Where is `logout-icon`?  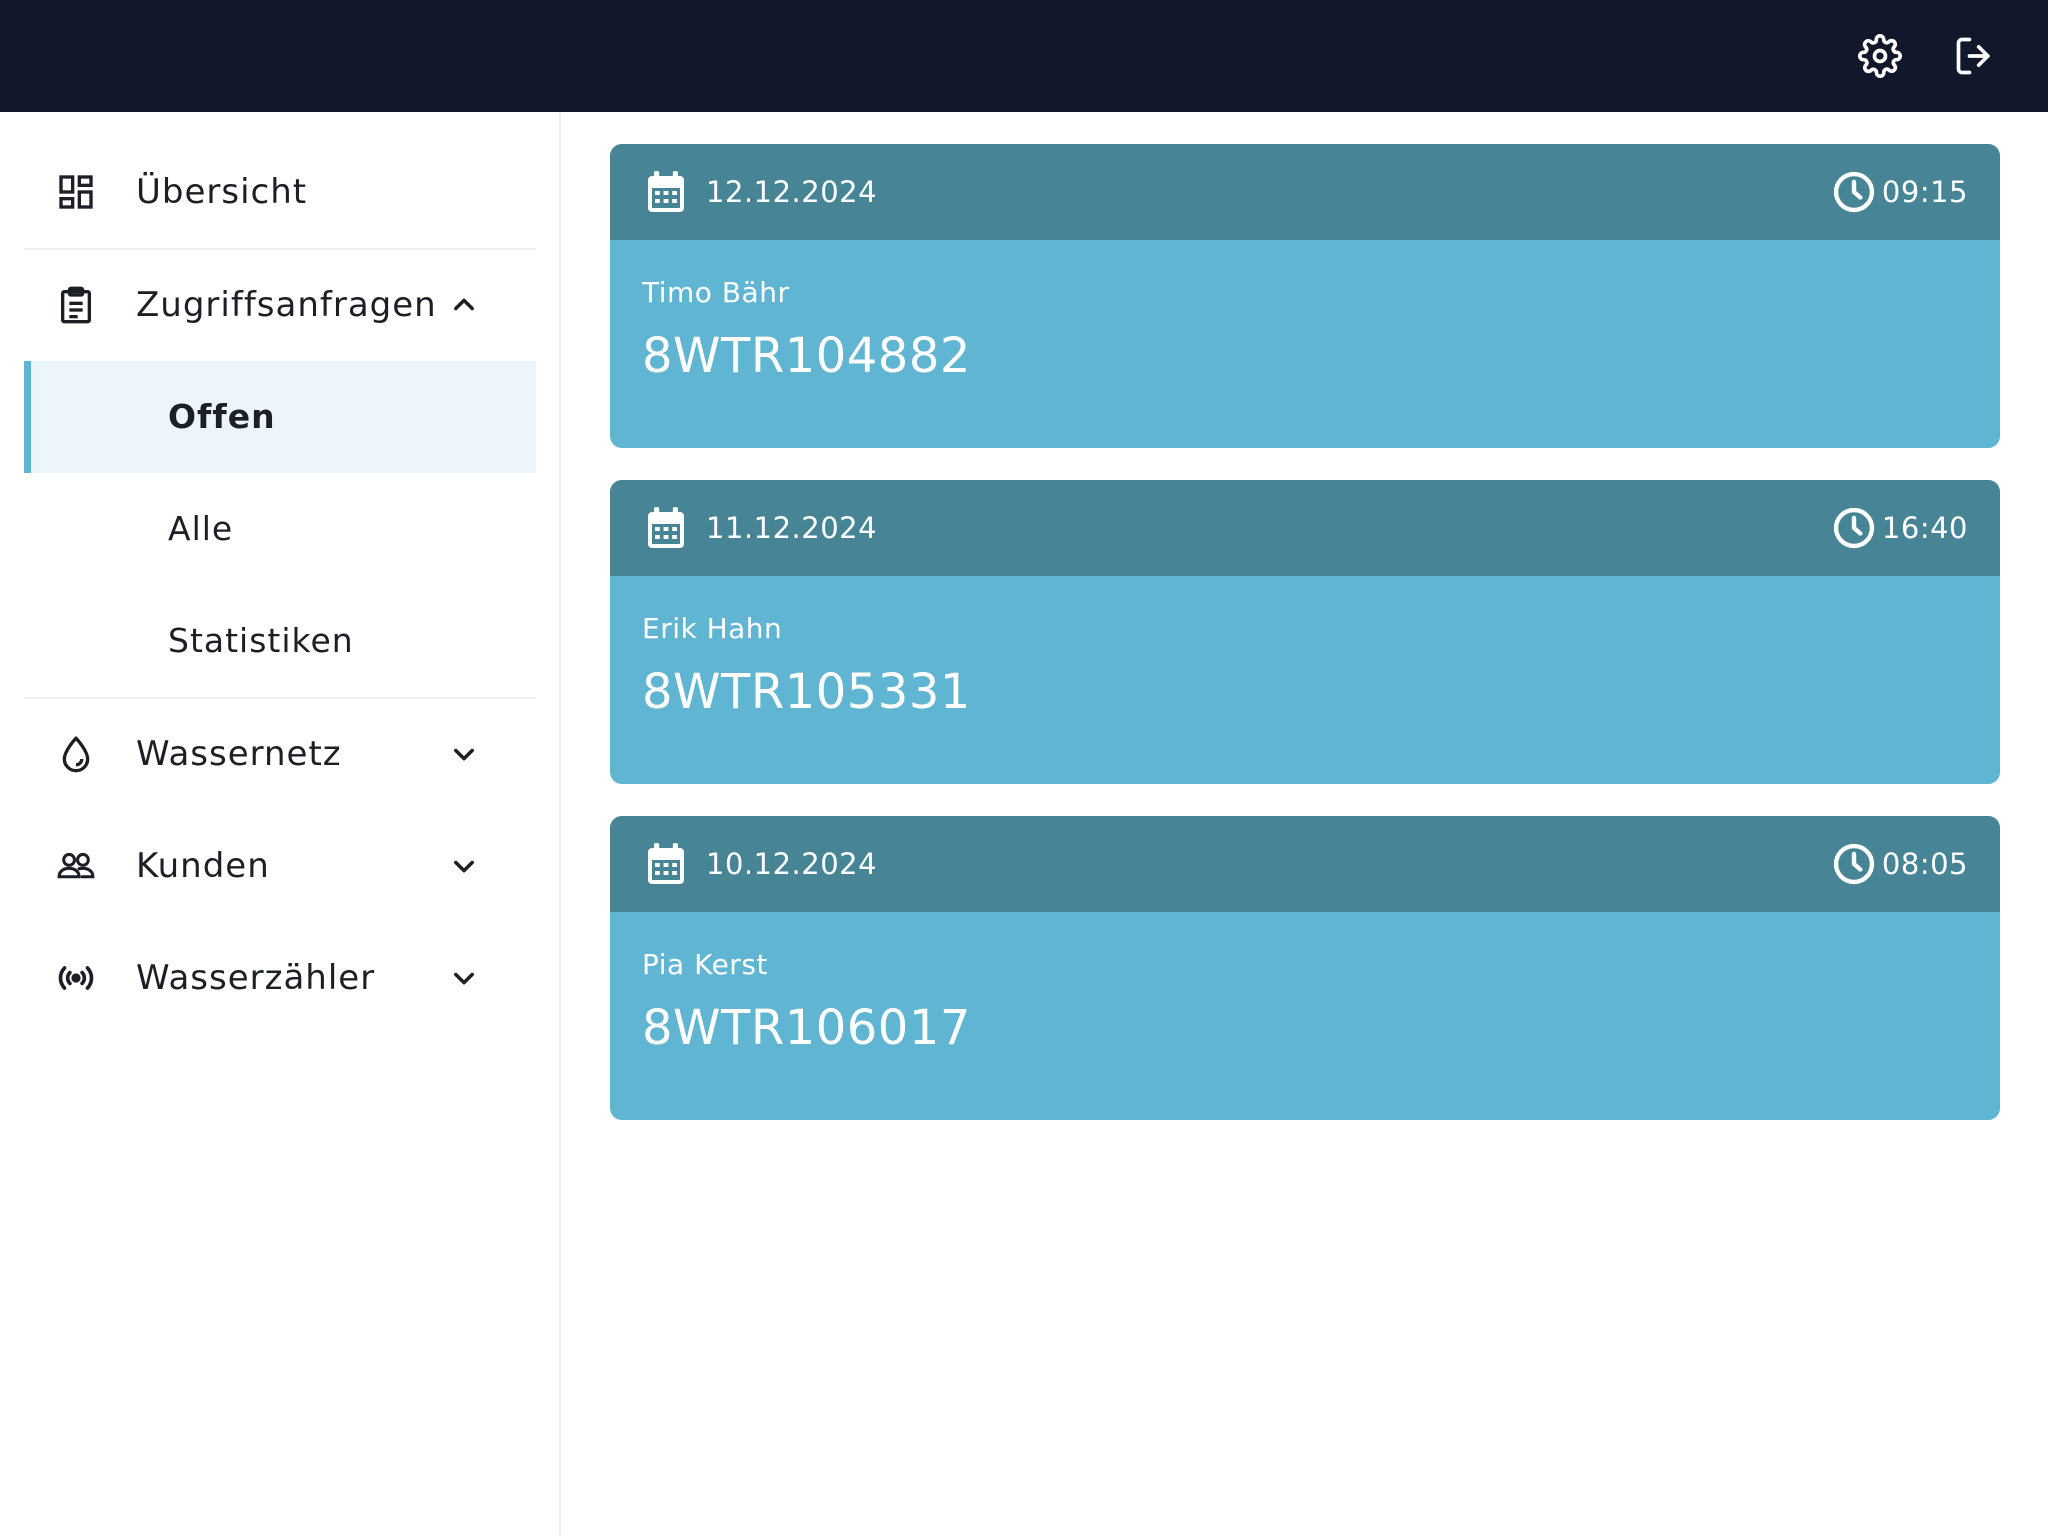 logout-icon is located at coordinates (1973, 56).